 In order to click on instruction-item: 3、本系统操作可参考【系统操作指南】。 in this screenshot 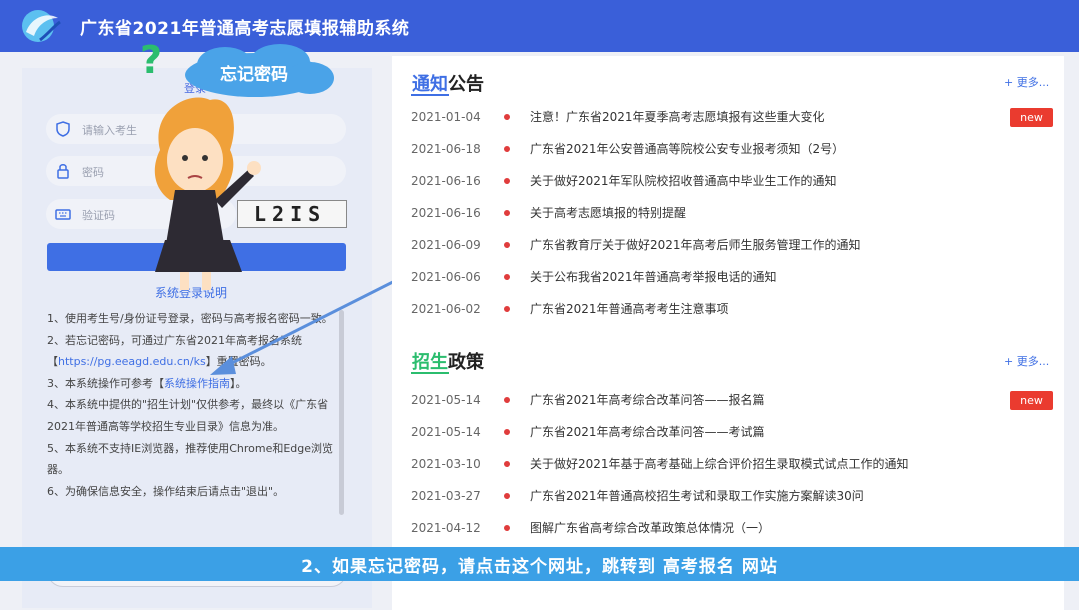, I will do `click(147, 383)`.